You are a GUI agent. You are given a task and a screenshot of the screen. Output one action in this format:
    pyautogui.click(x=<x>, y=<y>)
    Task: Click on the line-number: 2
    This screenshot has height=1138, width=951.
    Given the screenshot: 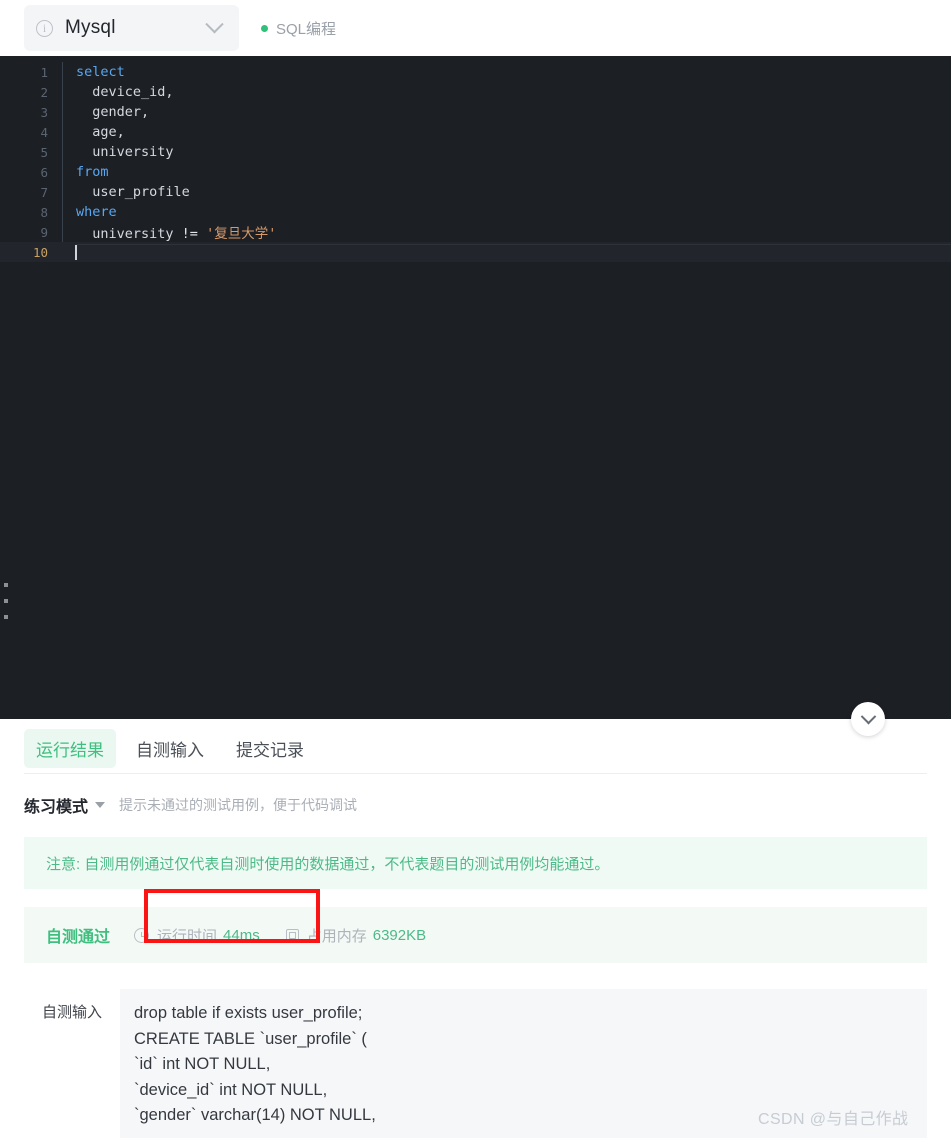 What is the action you would take?
    pyautogui.click(x=44, y=92)
    